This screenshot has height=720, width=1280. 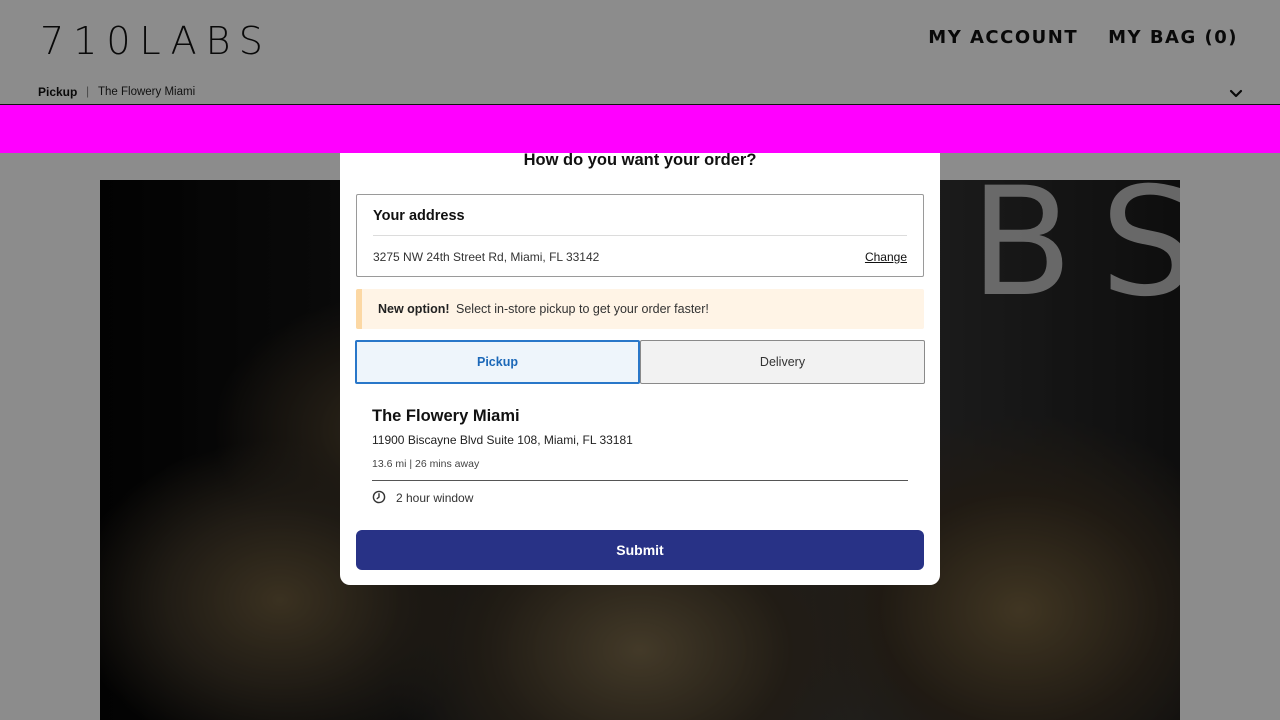 What do you see at coordinates (426, 464) in the screenshot?
I see `store-distance: 13.6 mi | 26 mins away` at bounding box center [426, 464].